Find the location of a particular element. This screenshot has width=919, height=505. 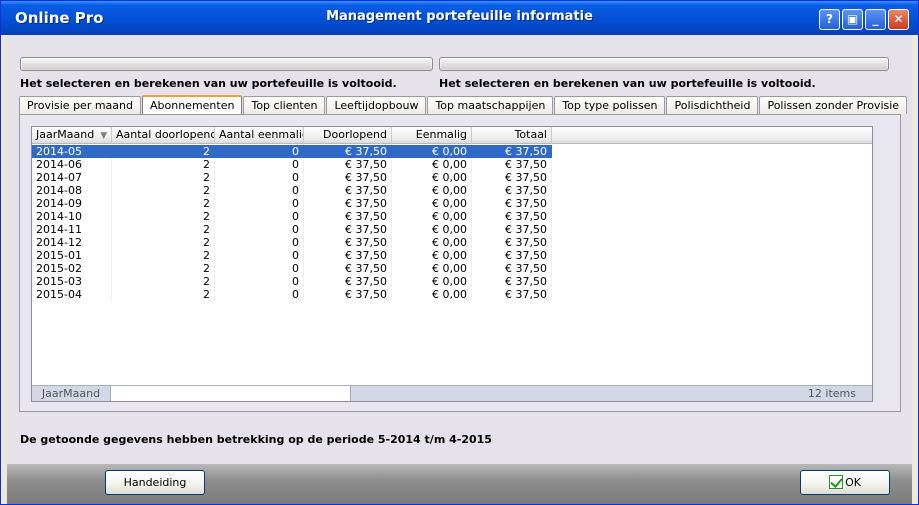

table-row: 2015-02 2 0 € 37,50 € 0,00 € 37,50 is located at coordinates (452, 268).